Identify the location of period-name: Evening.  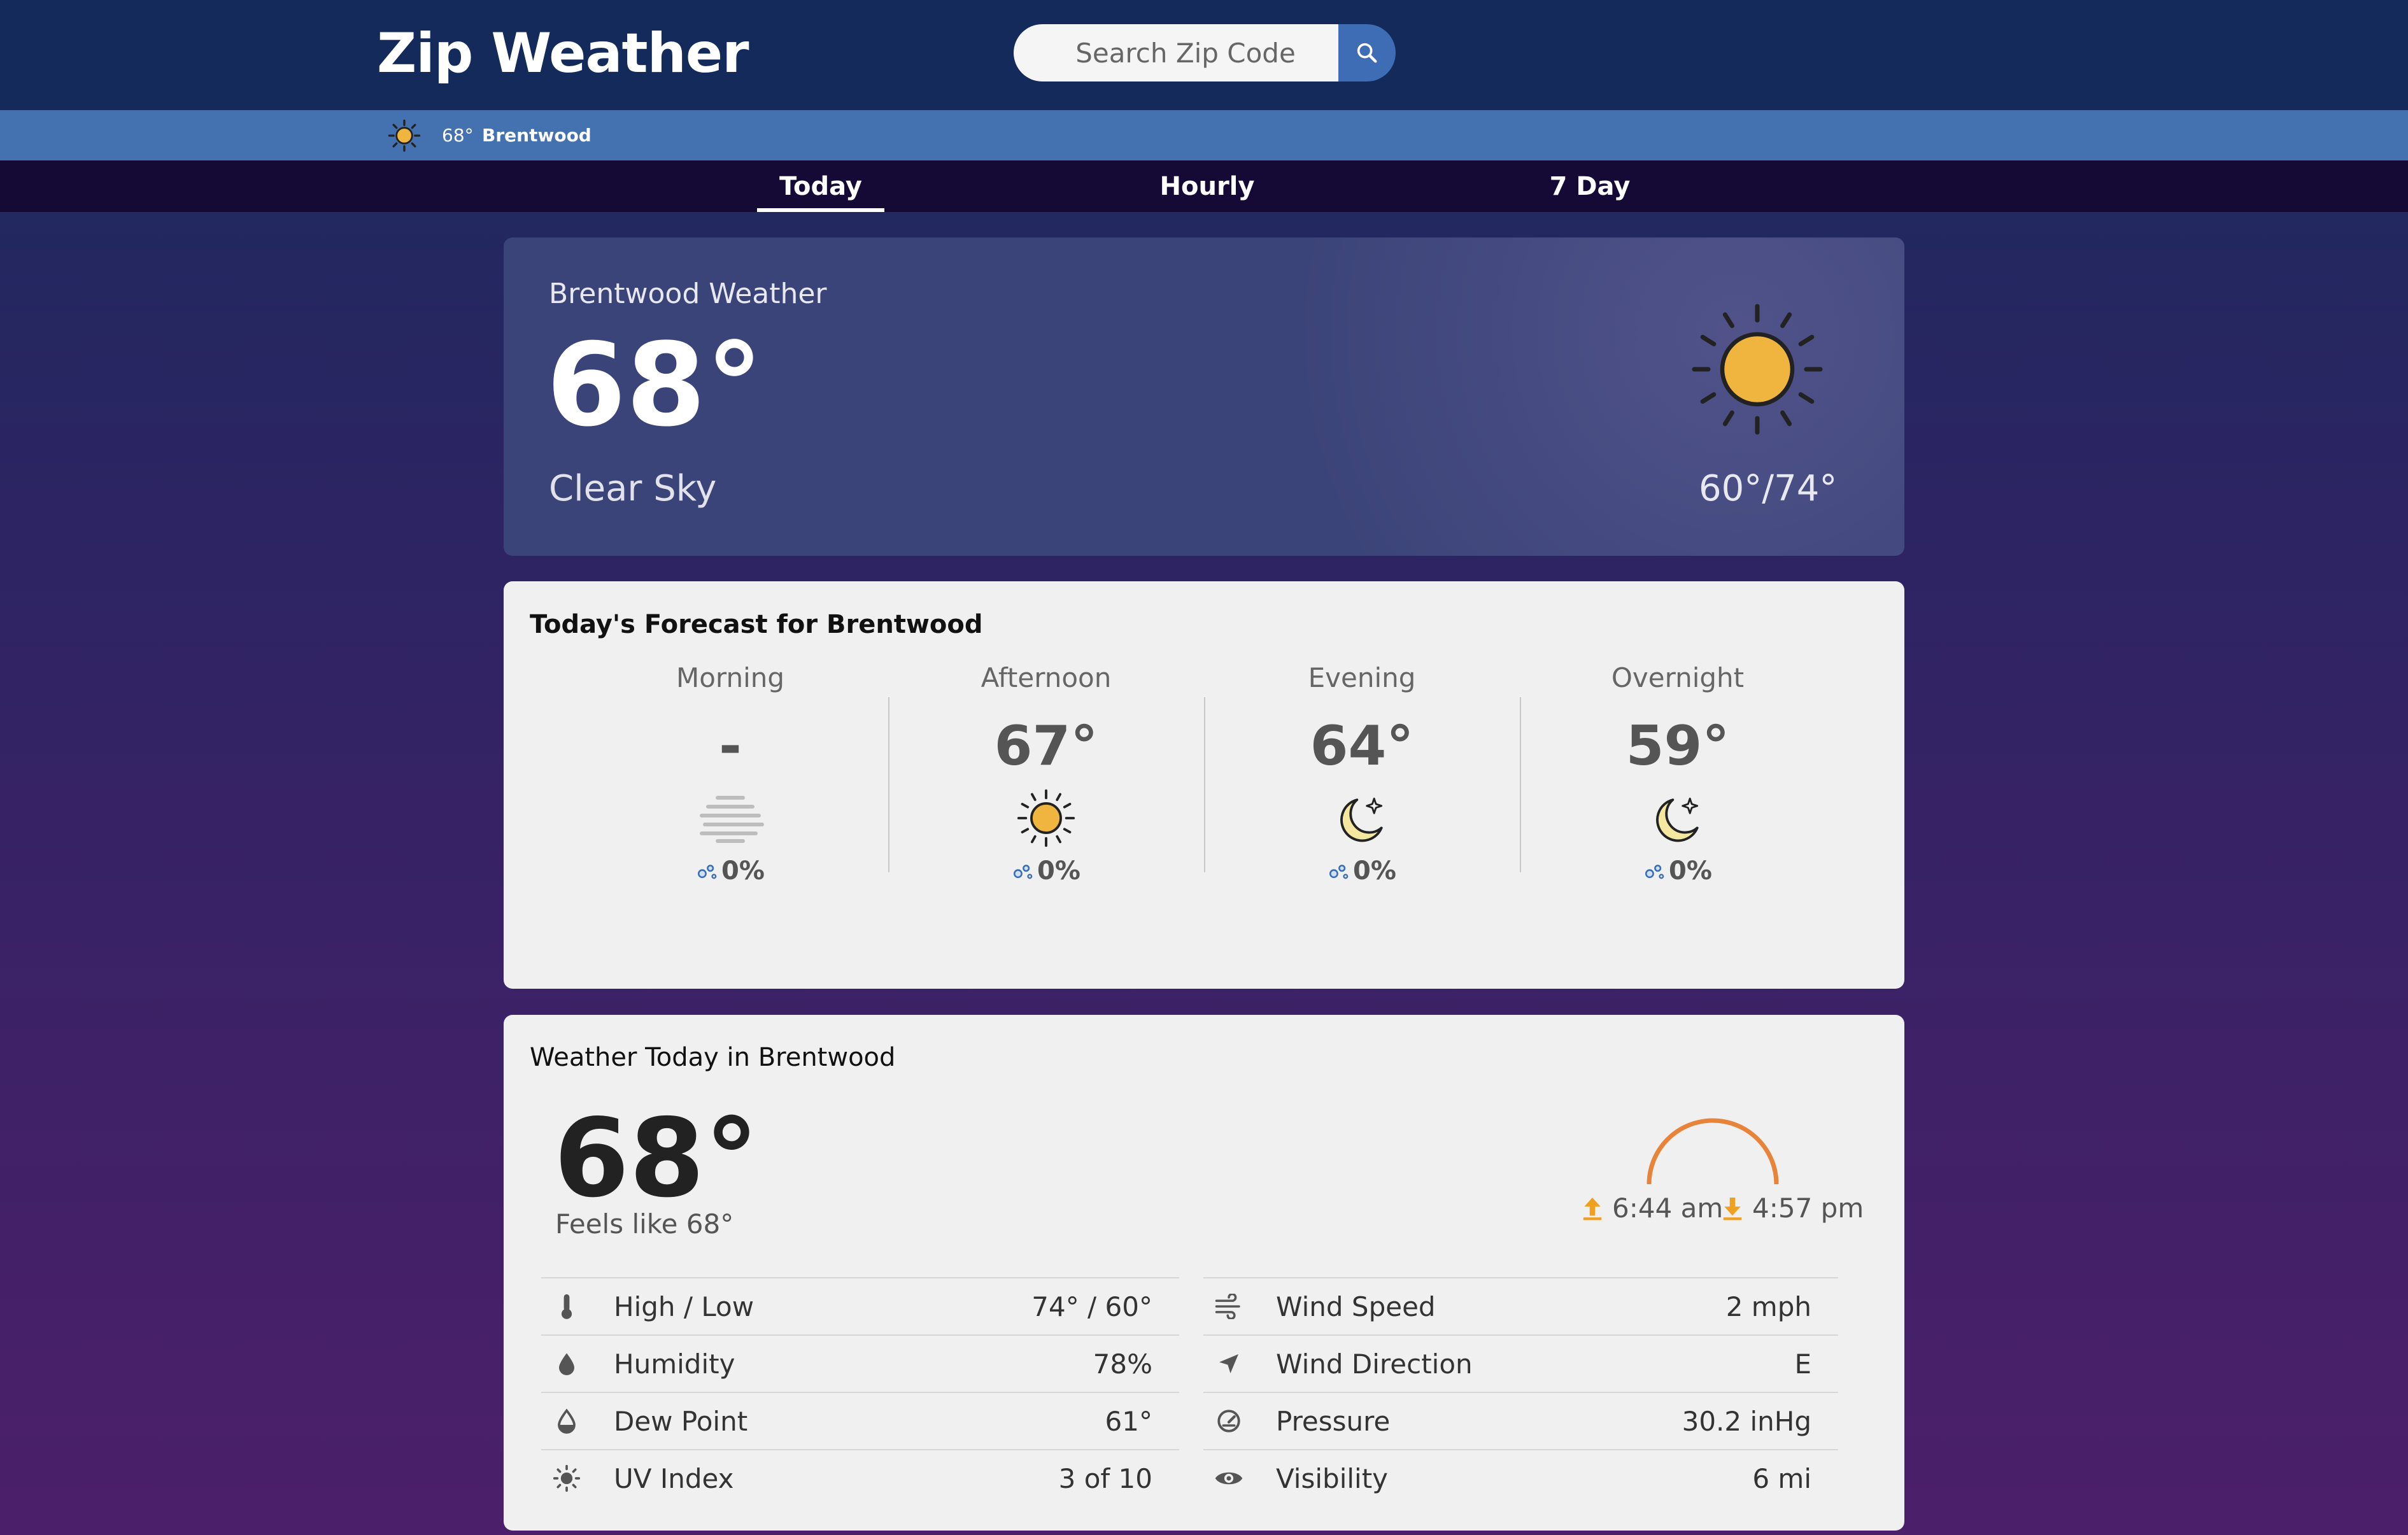
(1362, 677).